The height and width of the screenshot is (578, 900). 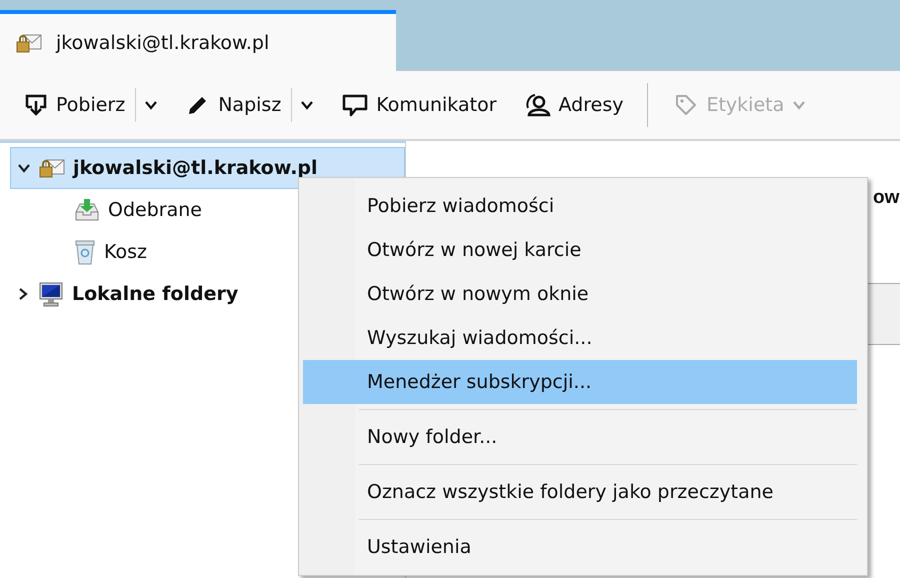 What do you see at coordinates (355, 105) in the screenshot?
I see `speech-bubble-icon` at bounding box center [355, 105].